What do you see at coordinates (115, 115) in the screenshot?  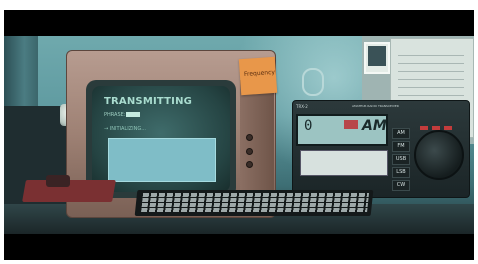 I see `crt-phrase-label: PHRASE:` at bounding box center [115, 115].